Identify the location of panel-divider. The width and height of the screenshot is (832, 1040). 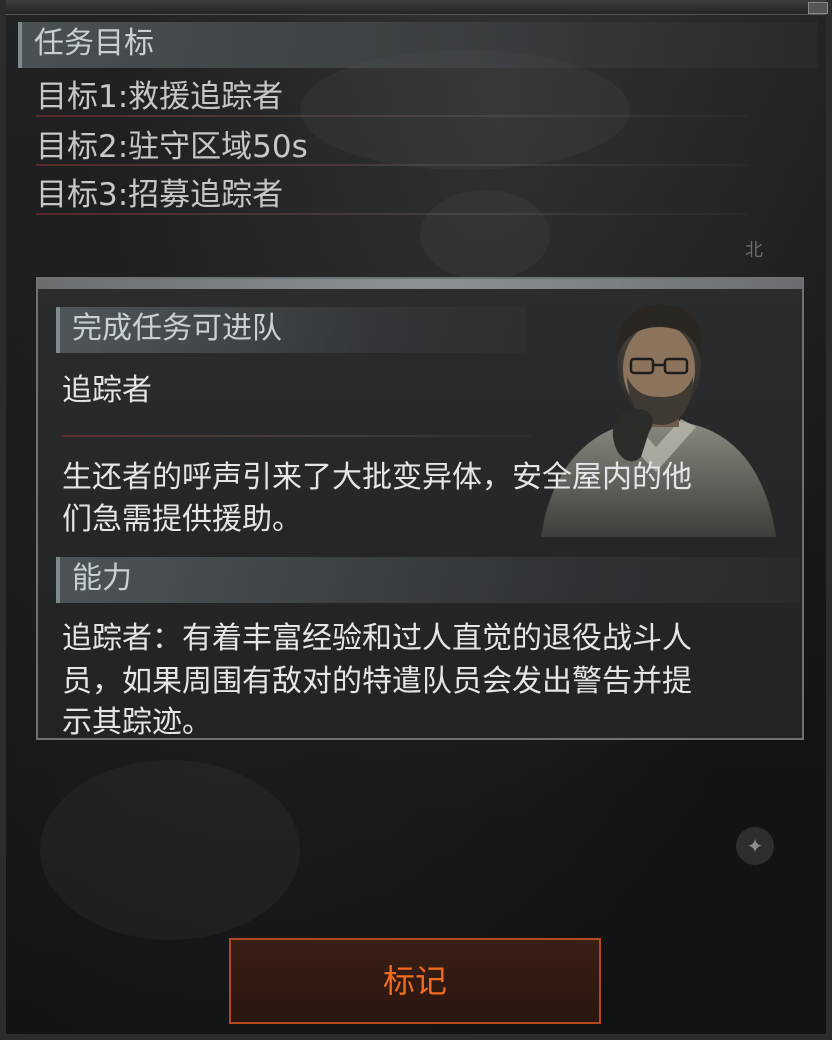
(297, 436).